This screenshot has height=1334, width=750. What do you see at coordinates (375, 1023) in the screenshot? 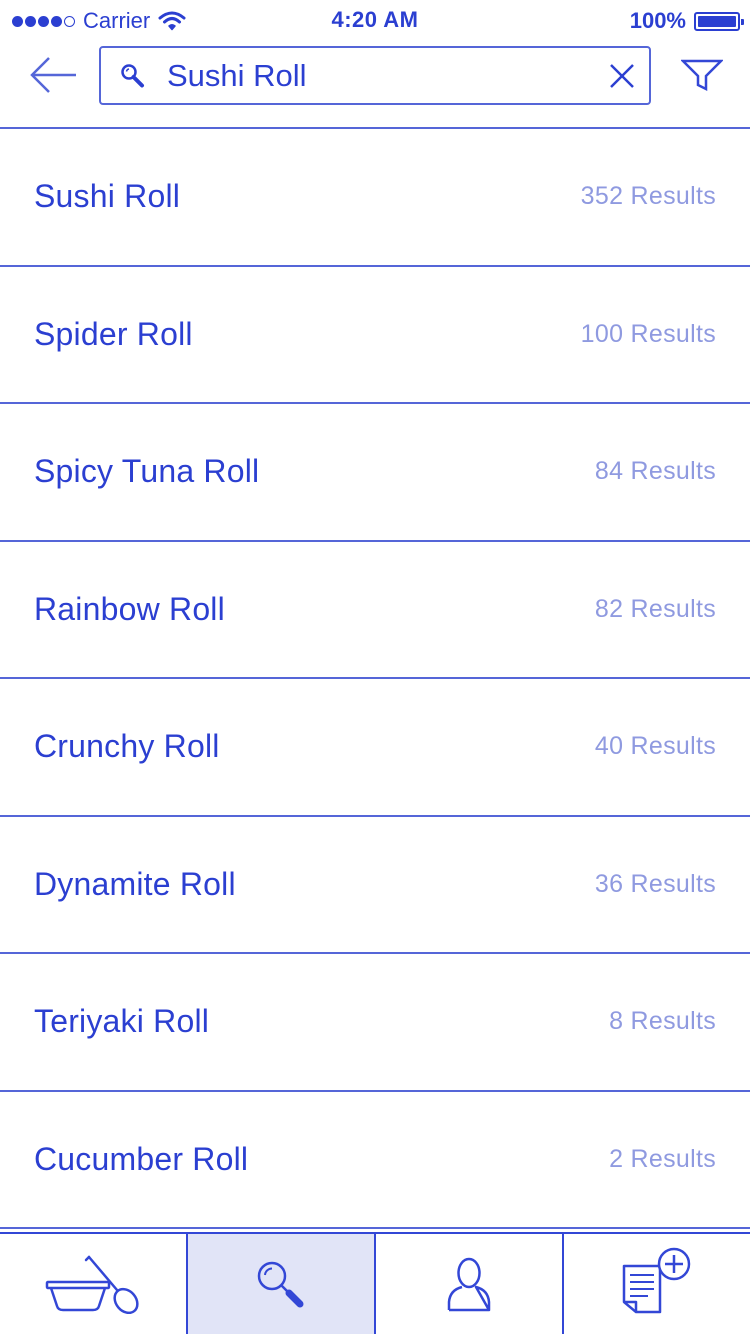
I see `list-item: Teriyaki Roll 8 Results` at bounding box center [375, 1023].